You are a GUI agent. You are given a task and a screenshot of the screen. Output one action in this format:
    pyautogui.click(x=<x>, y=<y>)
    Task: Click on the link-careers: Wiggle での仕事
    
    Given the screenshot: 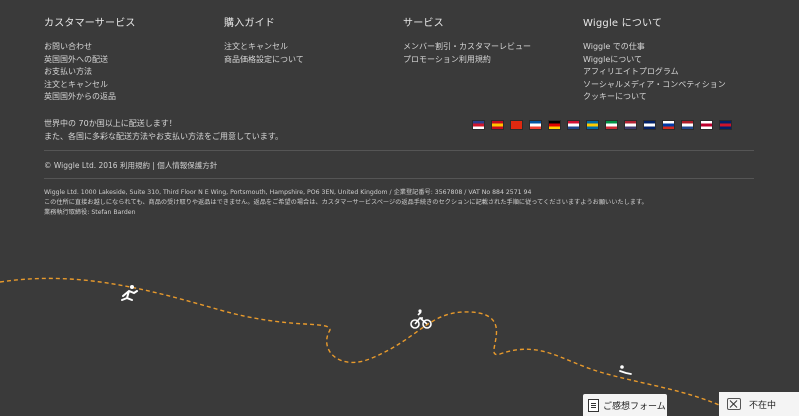 What is the action you would take?
    pyautogui.click(x=614, y=46)
    